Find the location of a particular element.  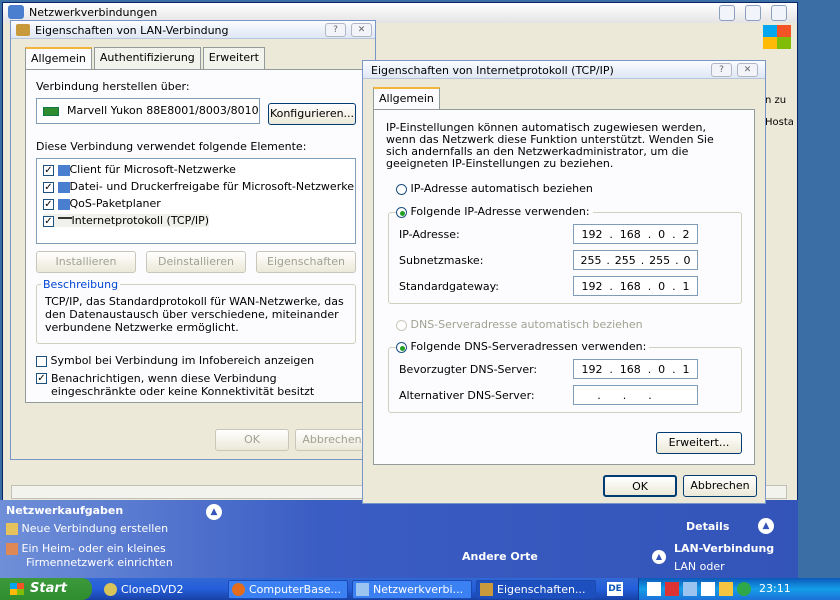

gateway-label: Standardgateway: is located at coordinates (449, 286).